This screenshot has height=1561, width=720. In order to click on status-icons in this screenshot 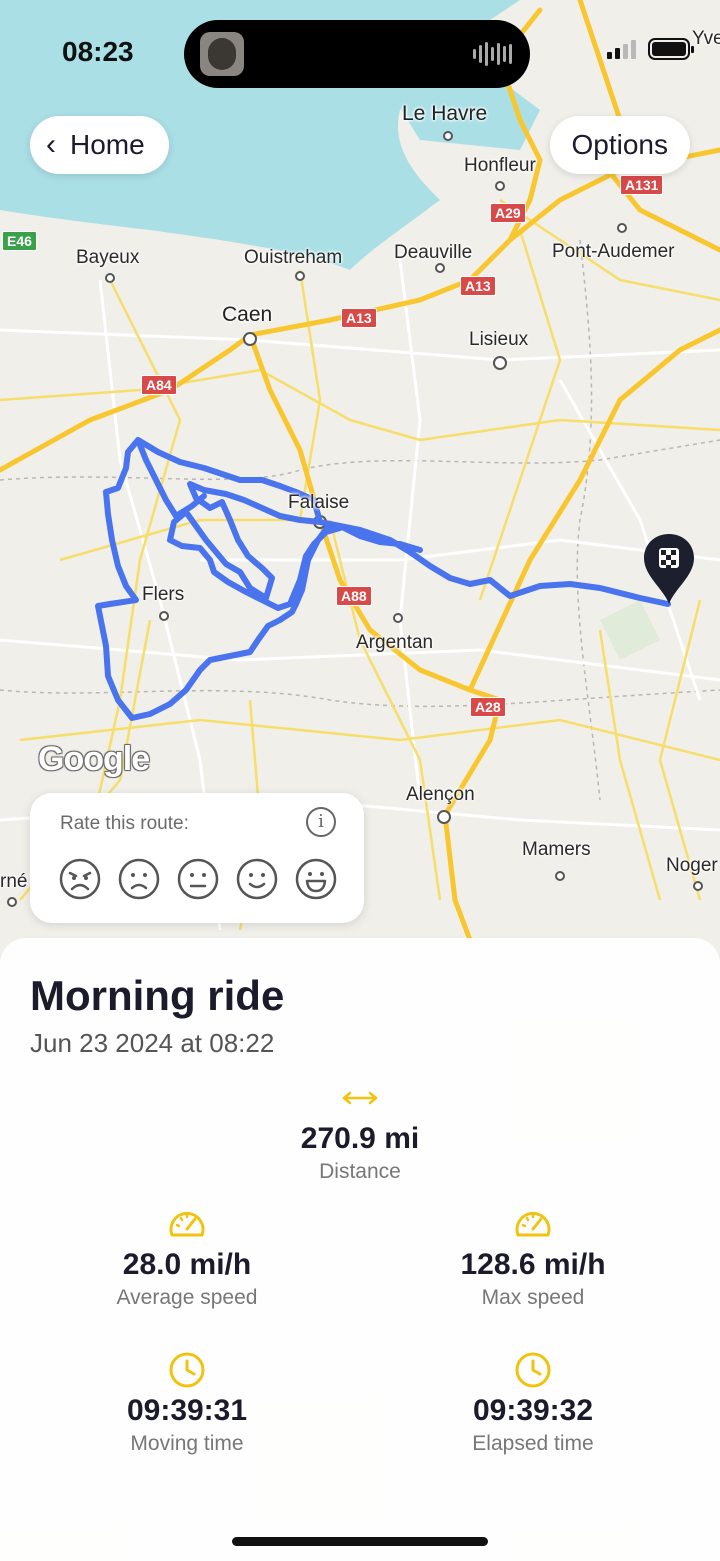, I will do `click(650, 49)`.